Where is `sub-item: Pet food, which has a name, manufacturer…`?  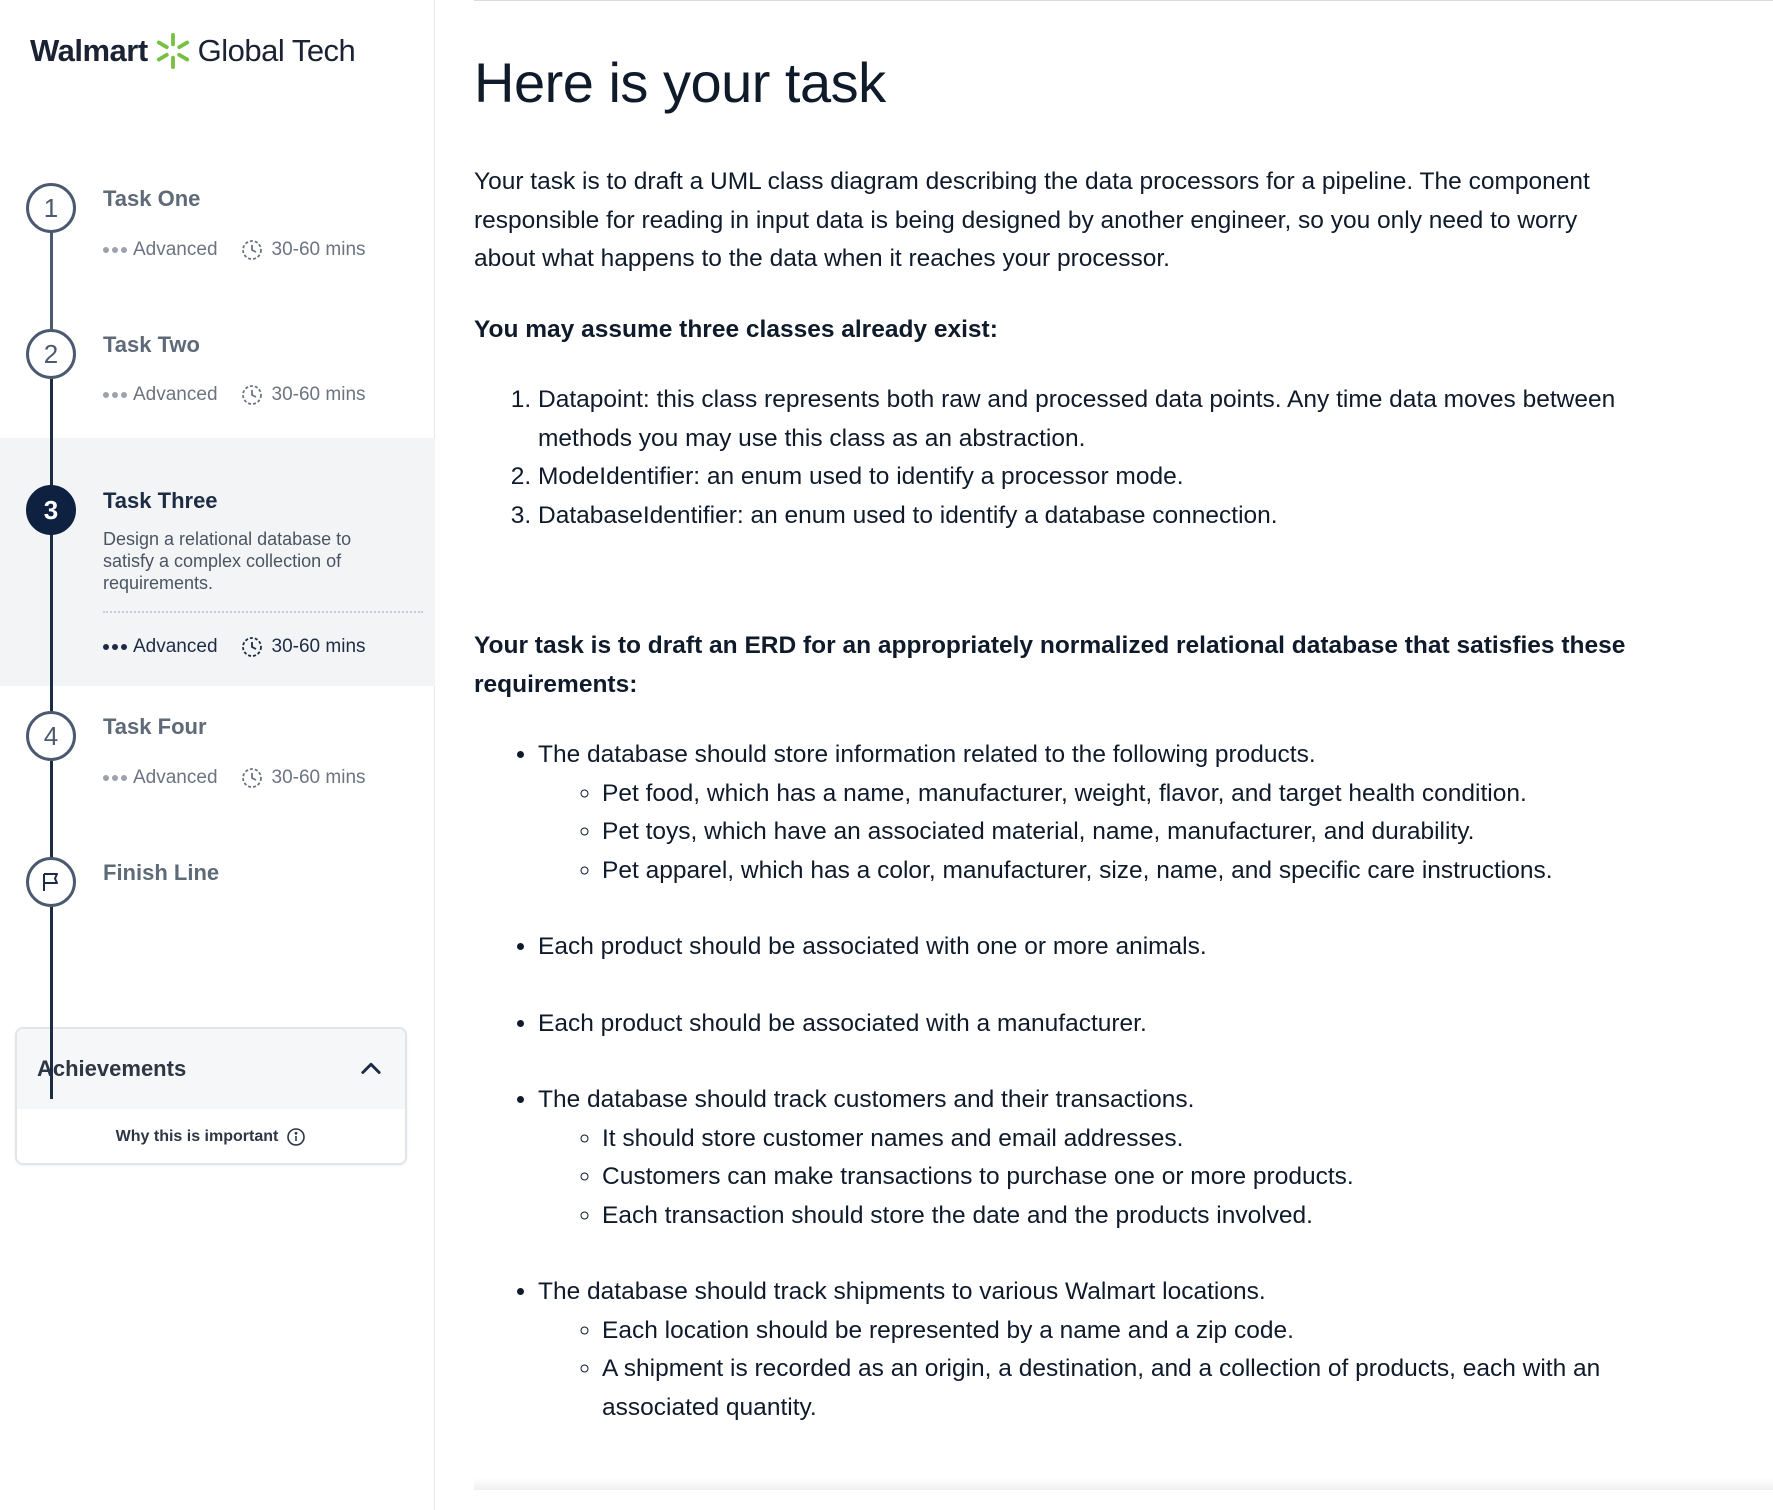
sub-item: Pet food, which has a name, manufacturer… is located at coordinates (1123, 794).